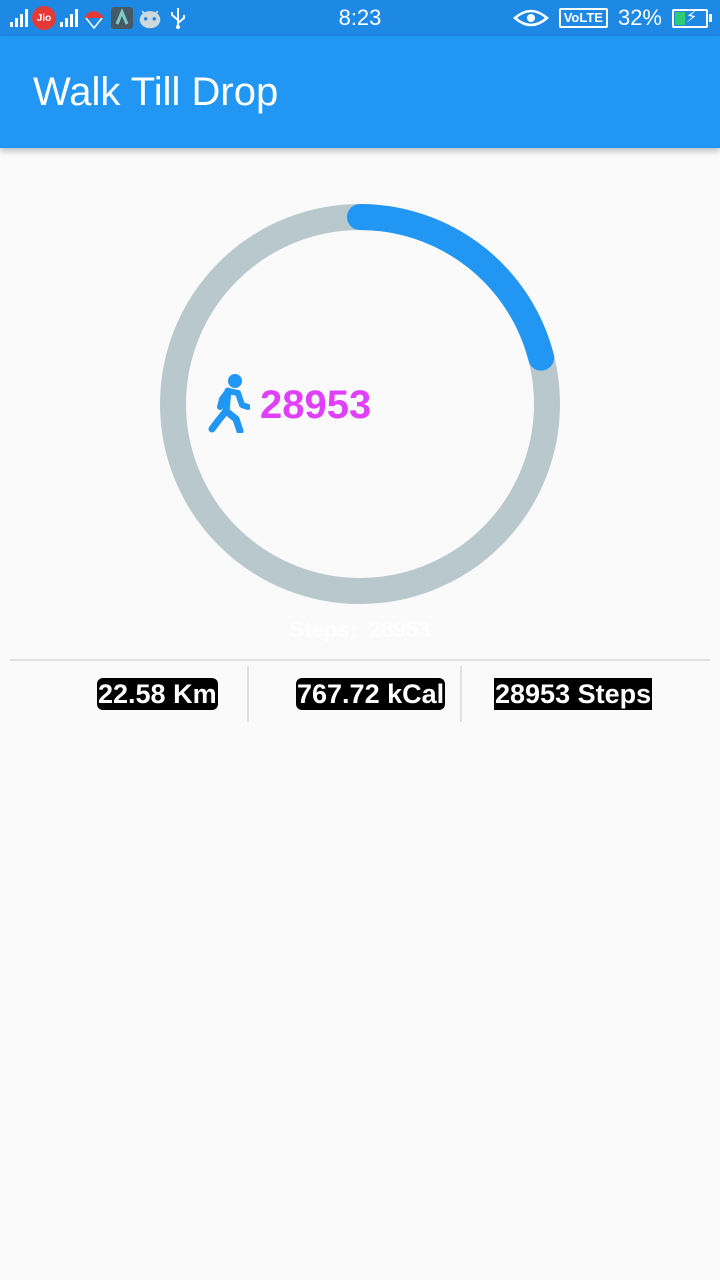 The image size is (720, 1280). I want to click on divider, so click(360, 660).